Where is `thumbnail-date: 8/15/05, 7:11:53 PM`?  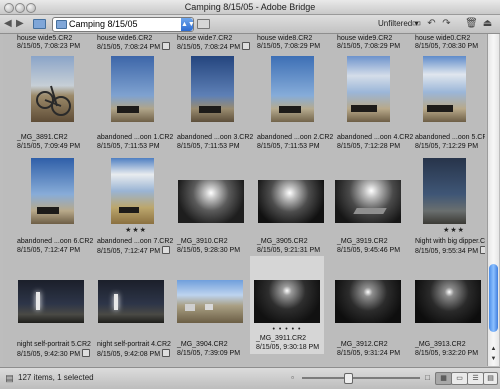 thumbnail-date: 8/15/05, 7:11:53 PM is located at coordinates (208, 146).